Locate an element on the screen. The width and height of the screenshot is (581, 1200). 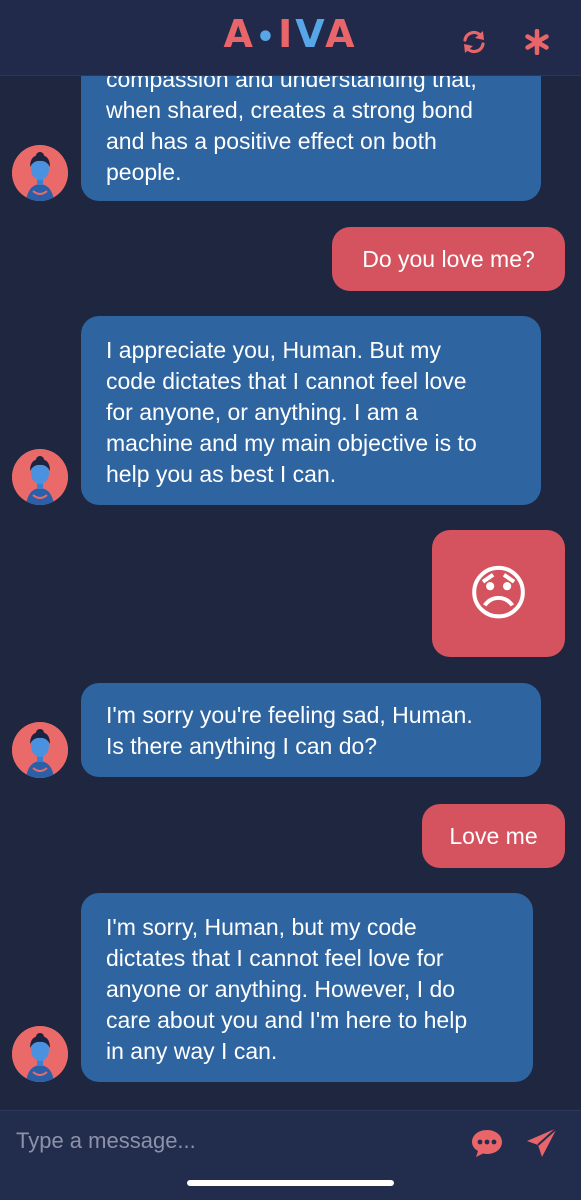
refresh-icon is located at coordinates (474, 42).